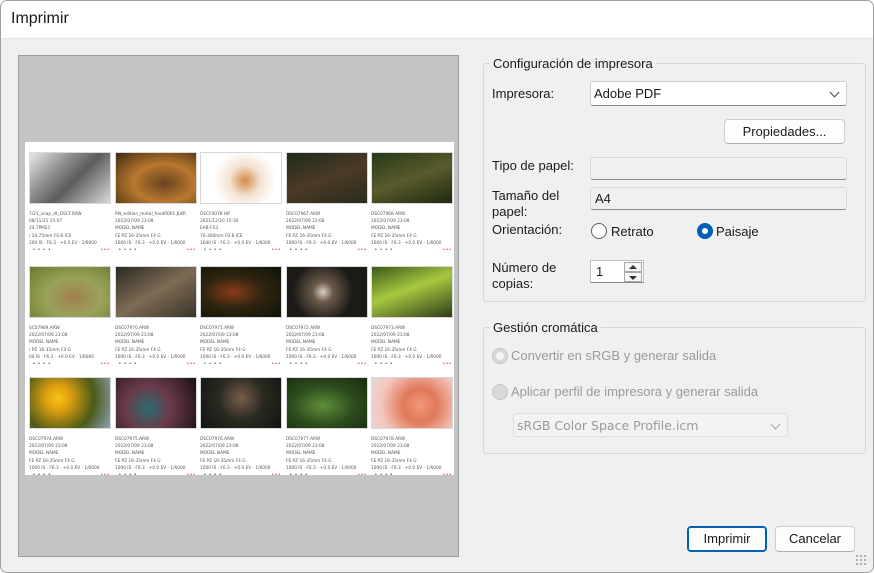 The height and width of the screenshot is (573, 874). I want to click on cancel-button: Cancelar, so click(815, 539).